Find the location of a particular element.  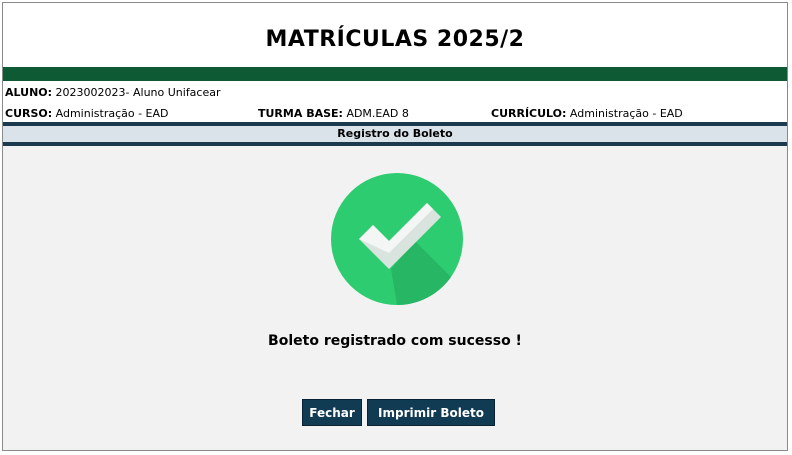

page-title: MATRÍCULAS 2025/2 is located at coordinates (395, 39).